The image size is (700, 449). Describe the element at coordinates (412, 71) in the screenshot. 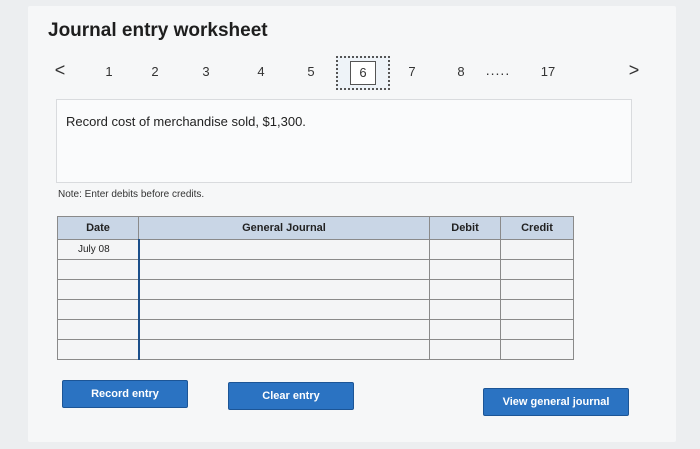

I see `page-7: 7` at that location.